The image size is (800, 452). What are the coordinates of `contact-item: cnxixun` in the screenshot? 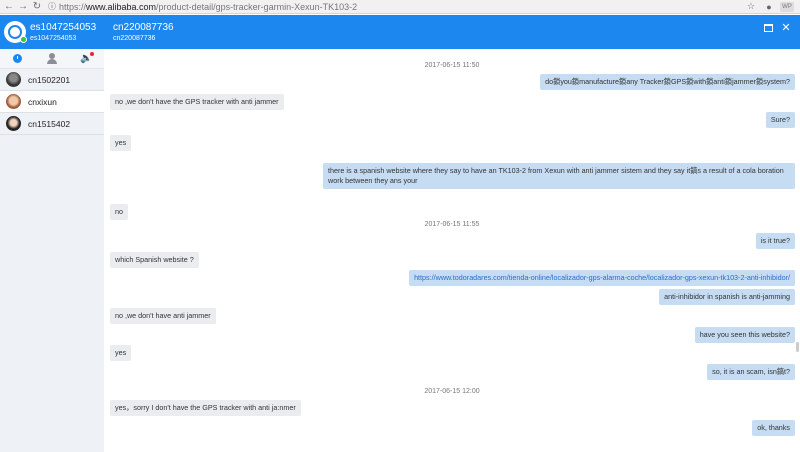 It's located at (52, 102).